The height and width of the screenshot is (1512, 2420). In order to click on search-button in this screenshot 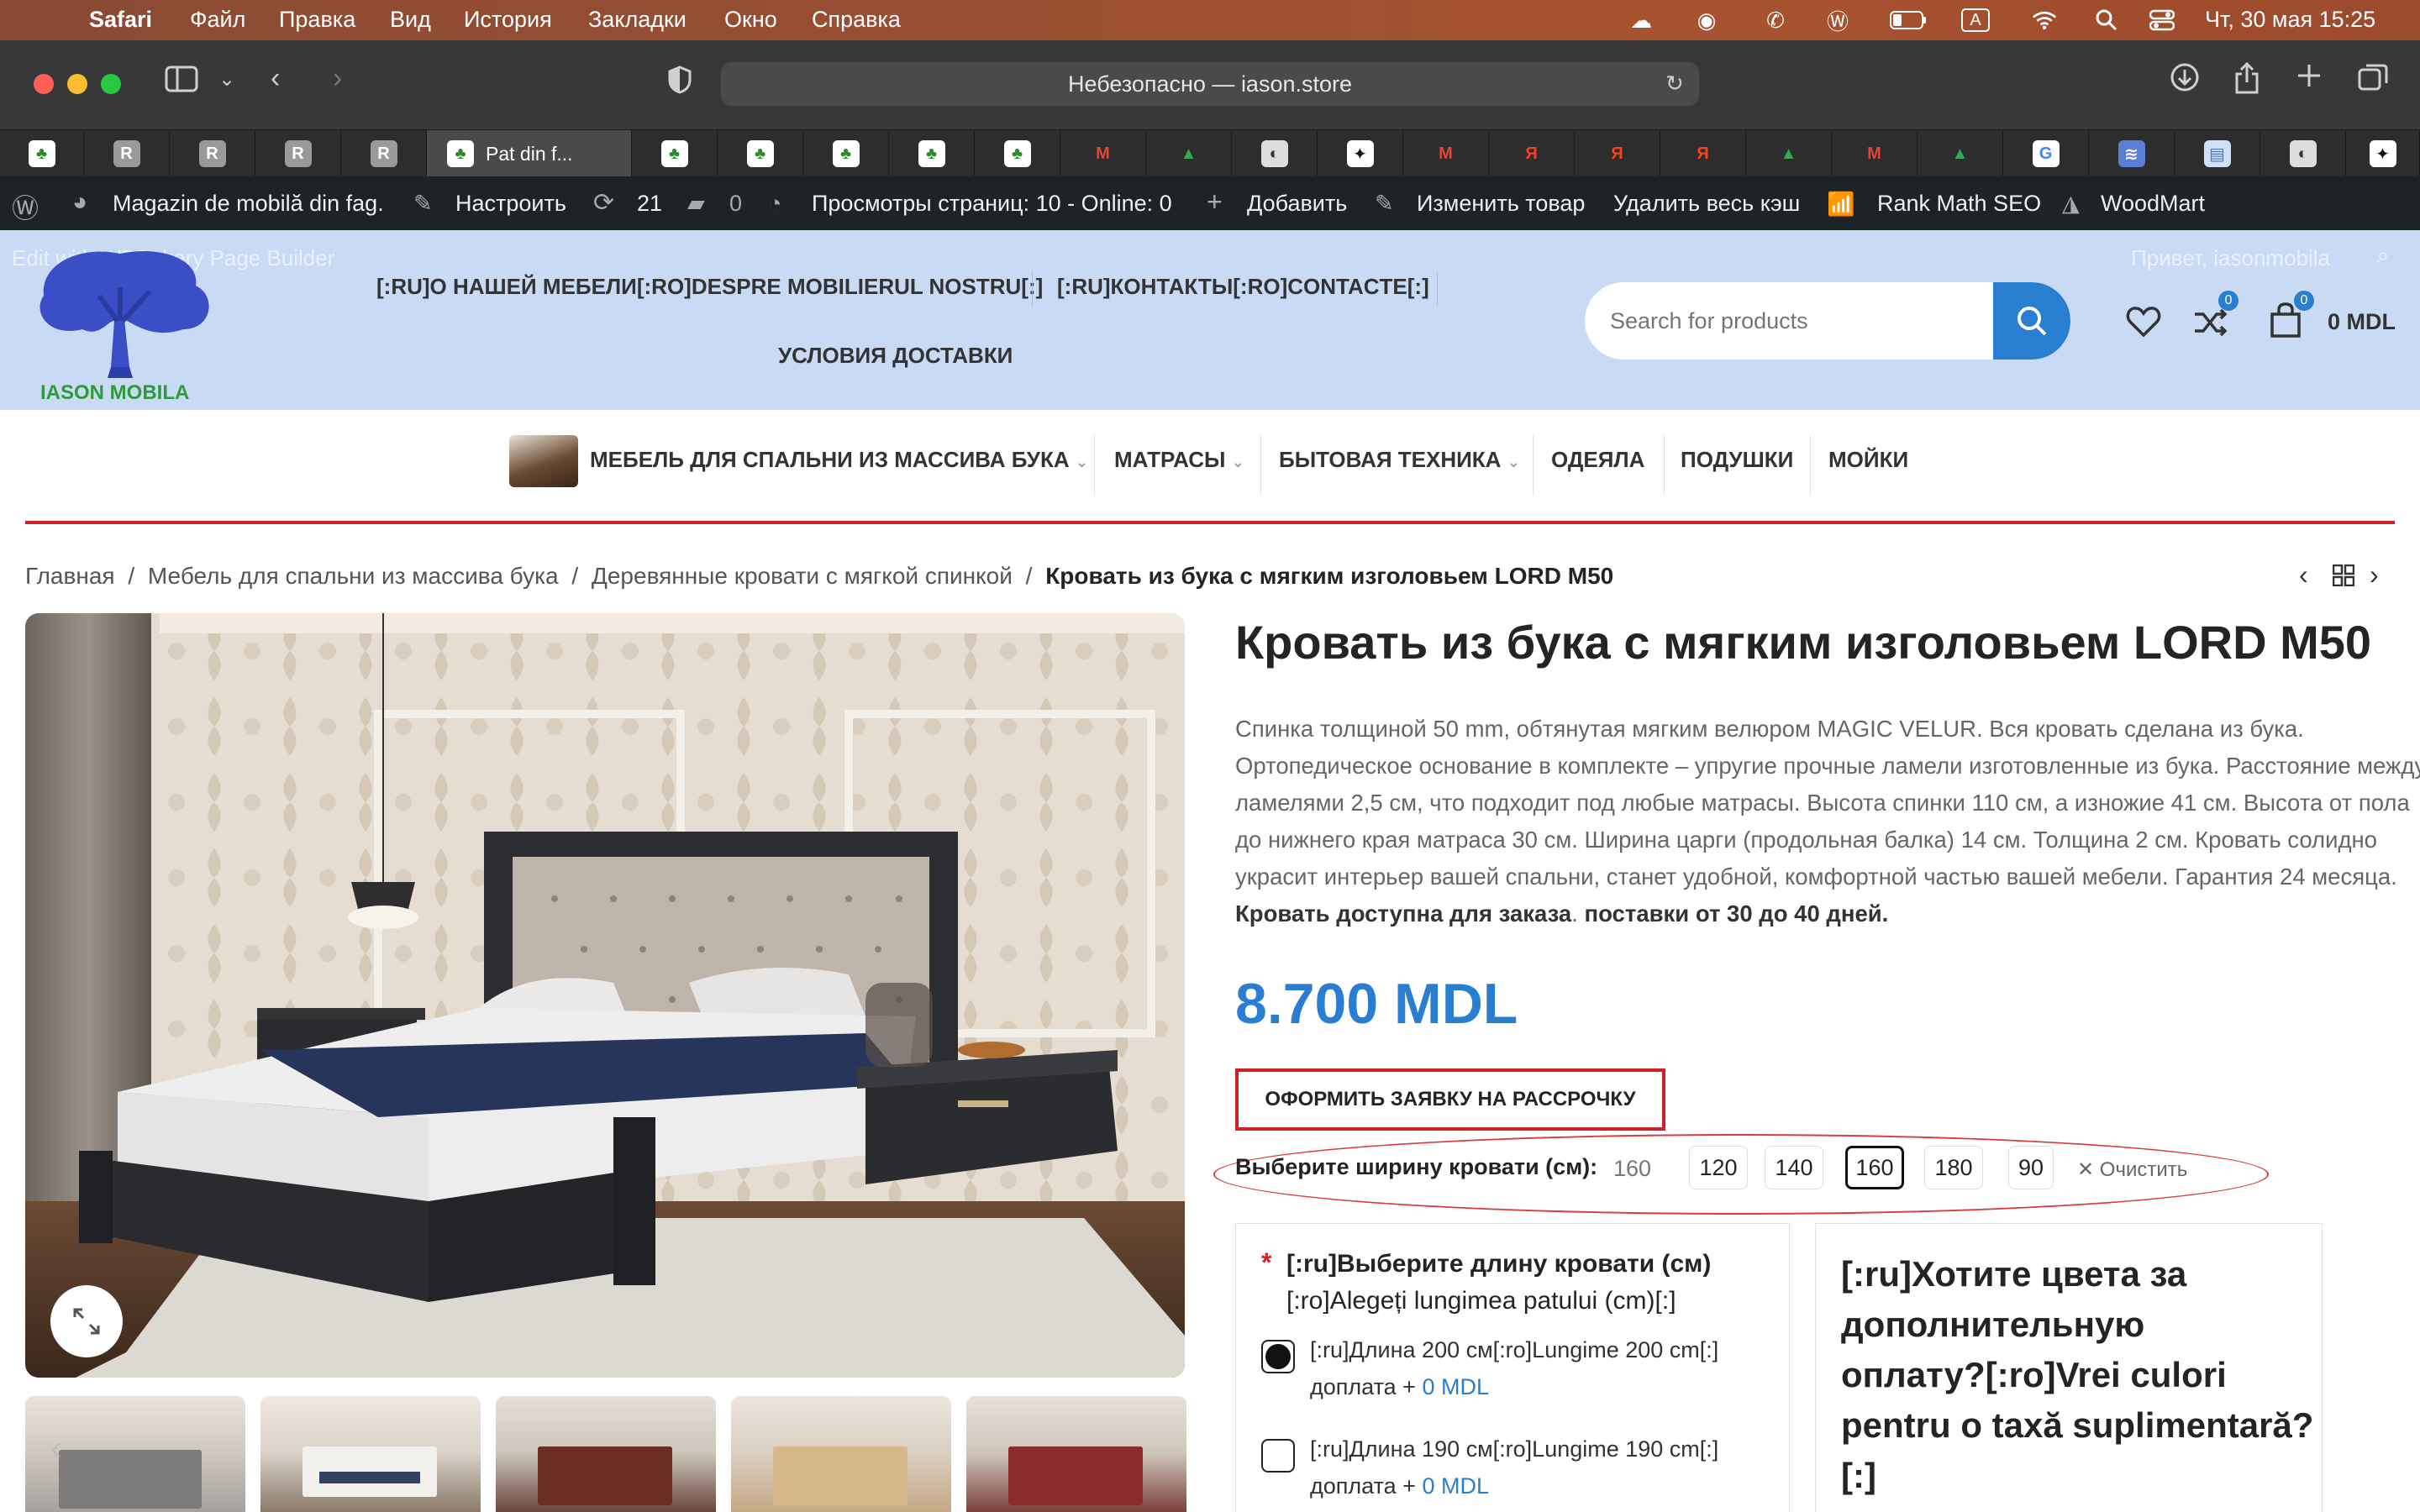, I will do `click(2032, 321)`.